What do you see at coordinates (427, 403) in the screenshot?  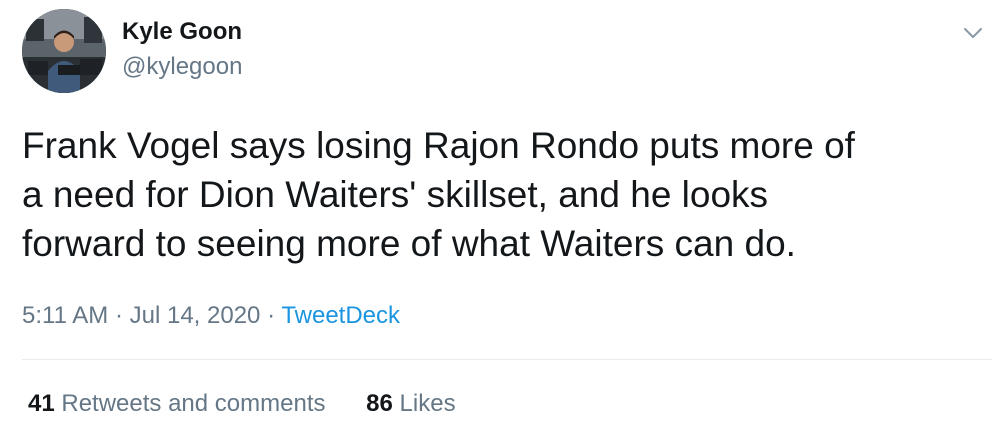 I see `likes-label: Likes` at bounding box center [427, 403].